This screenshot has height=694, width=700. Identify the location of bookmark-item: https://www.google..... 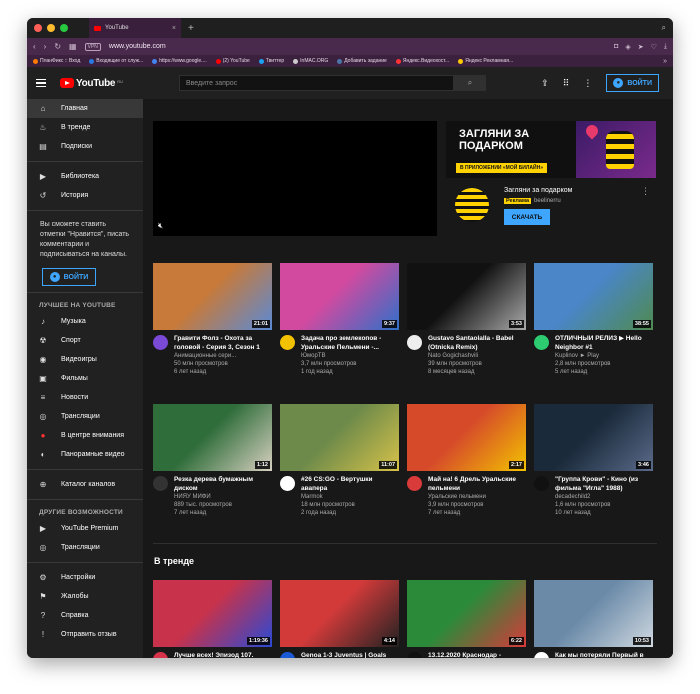
(179, 61).